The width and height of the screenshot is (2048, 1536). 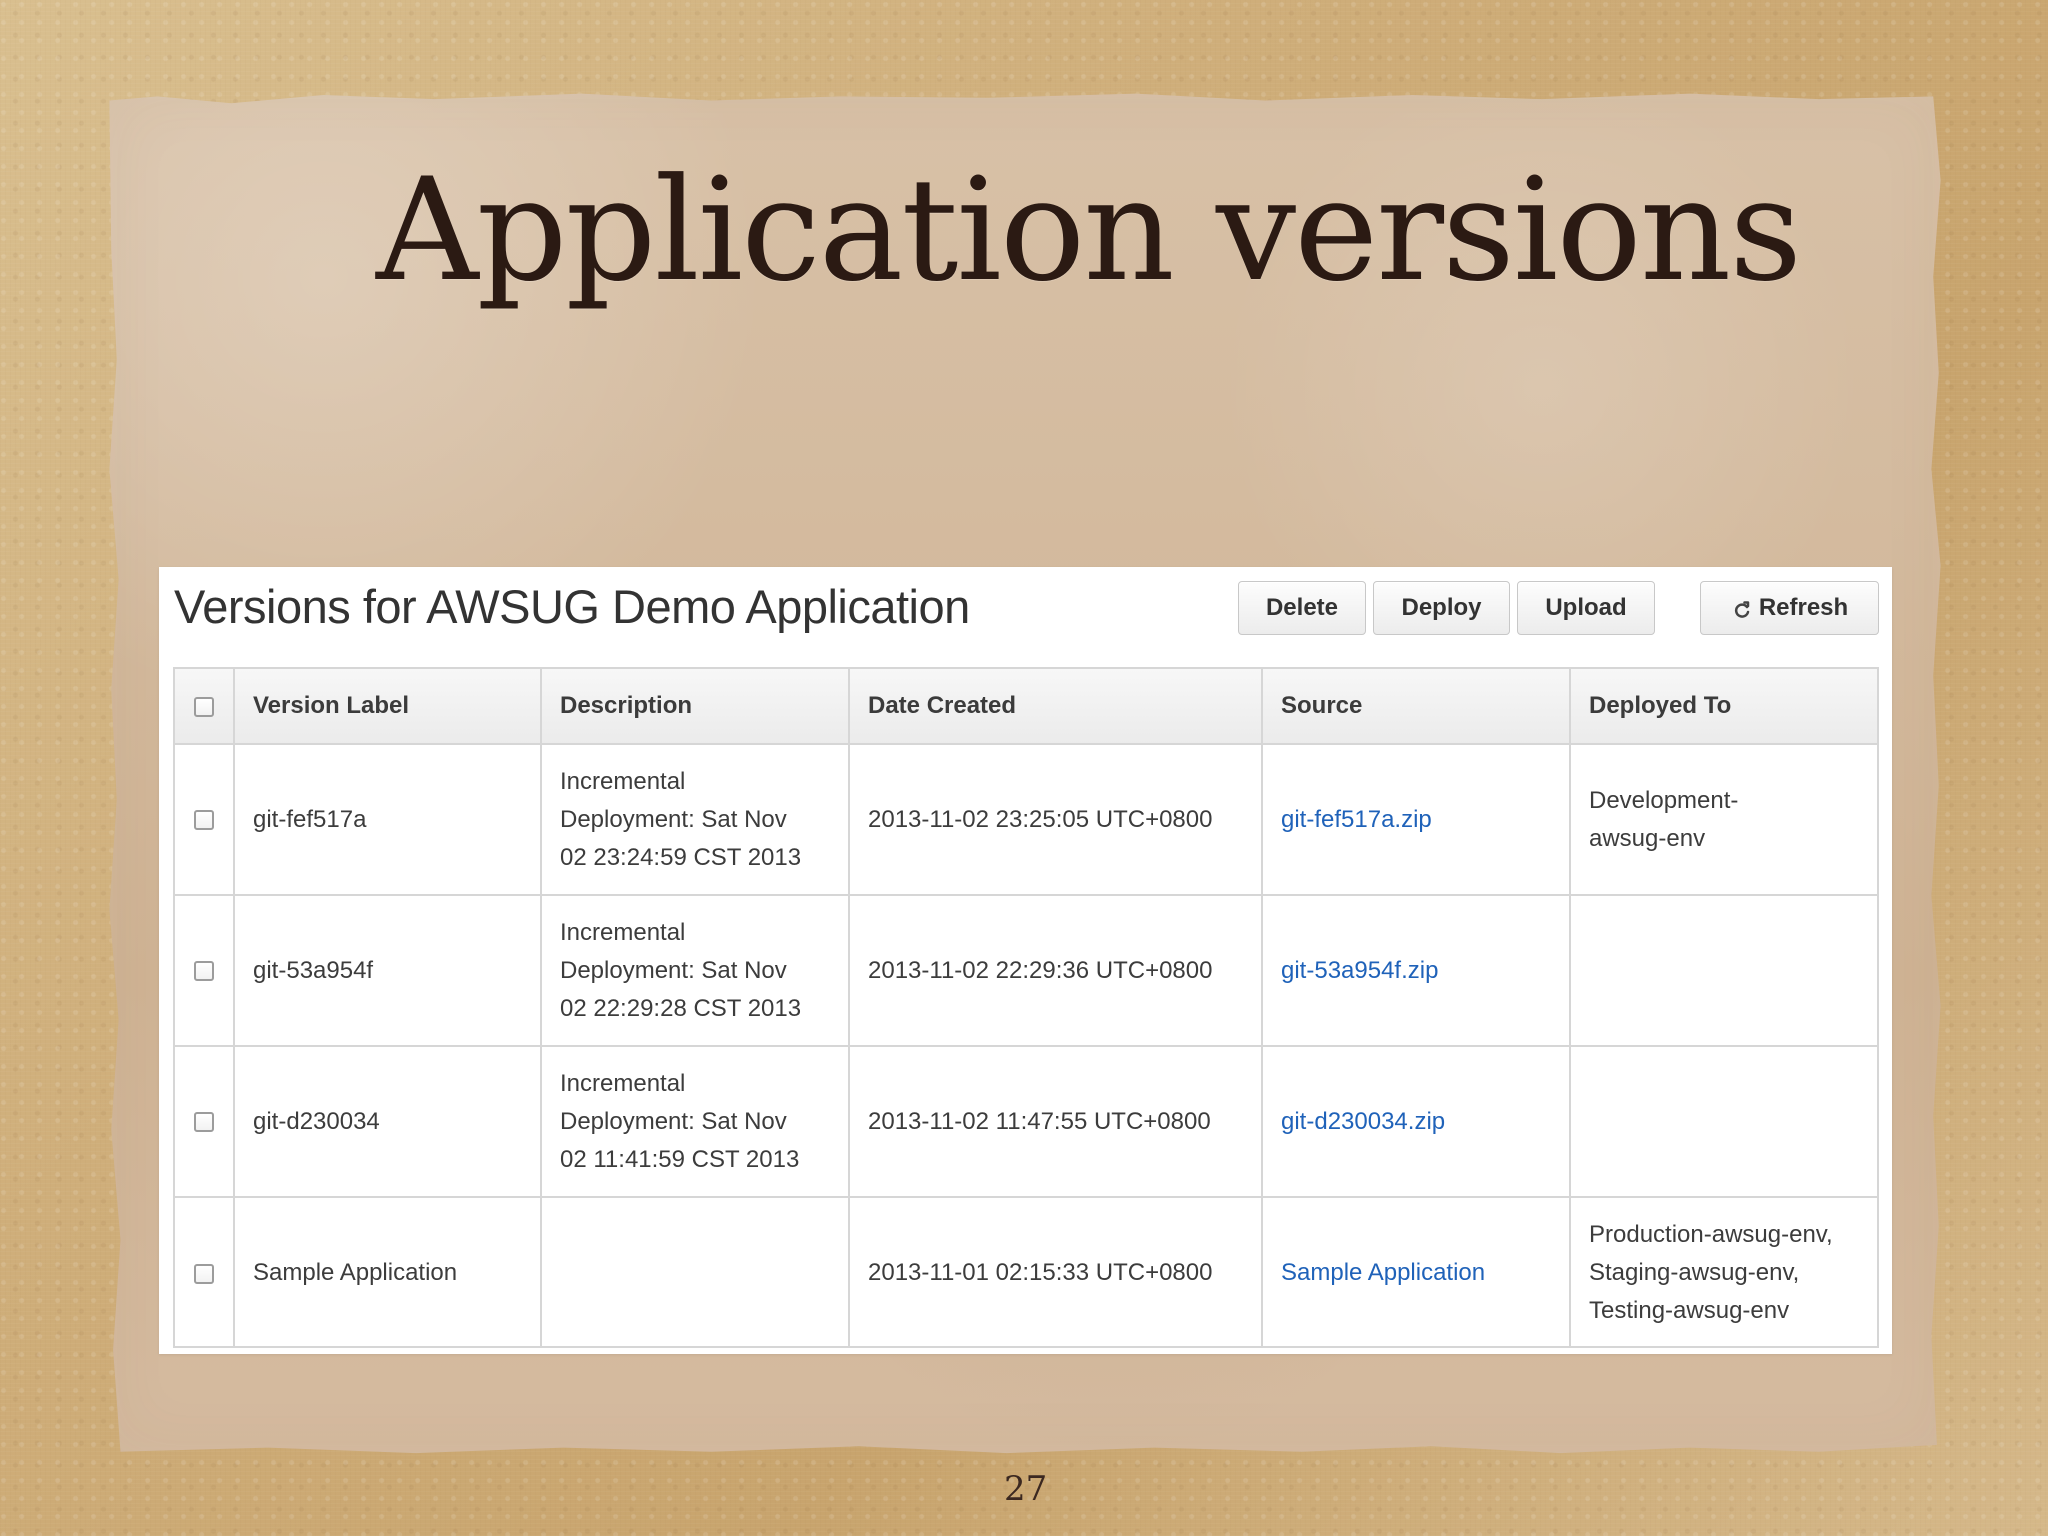 I want to click on upload-button: Upload, so click(x=1586, y=608).